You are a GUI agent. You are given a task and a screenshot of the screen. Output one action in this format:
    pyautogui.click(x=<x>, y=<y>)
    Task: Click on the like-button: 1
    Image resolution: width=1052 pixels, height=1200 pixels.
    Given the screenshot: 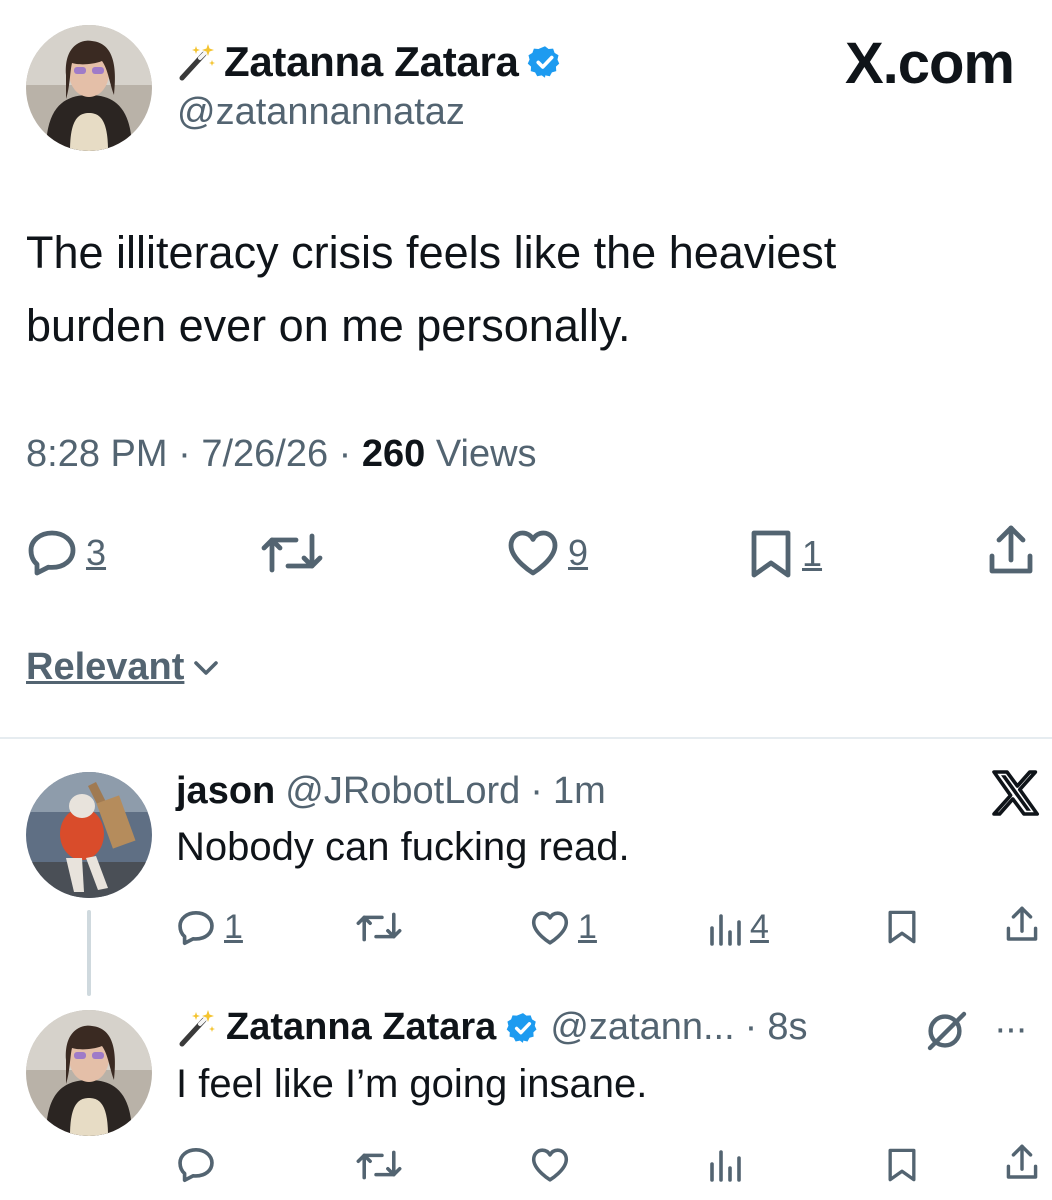 What is the action you would take?
    pyautogui.click(x=563, y=927)
    